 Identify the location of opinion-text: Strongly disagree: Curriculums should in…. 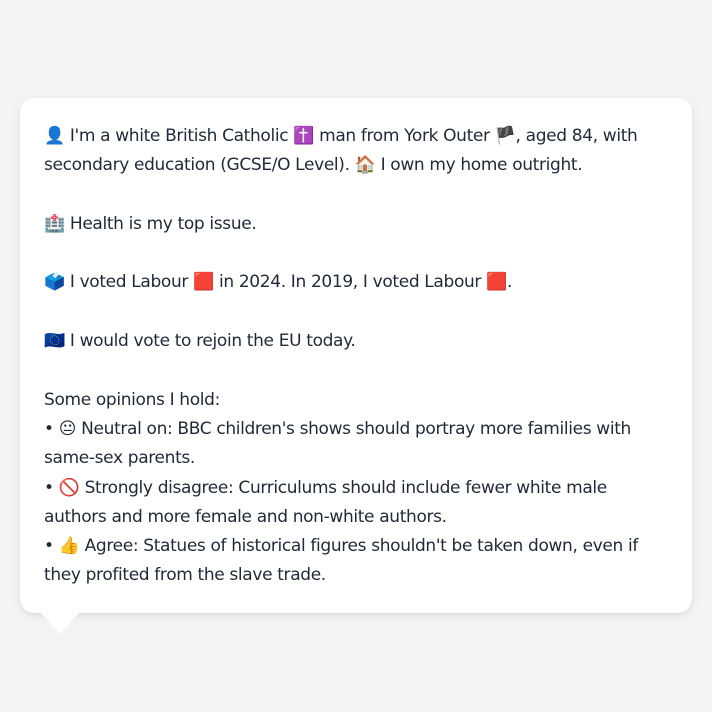
(325, 502).